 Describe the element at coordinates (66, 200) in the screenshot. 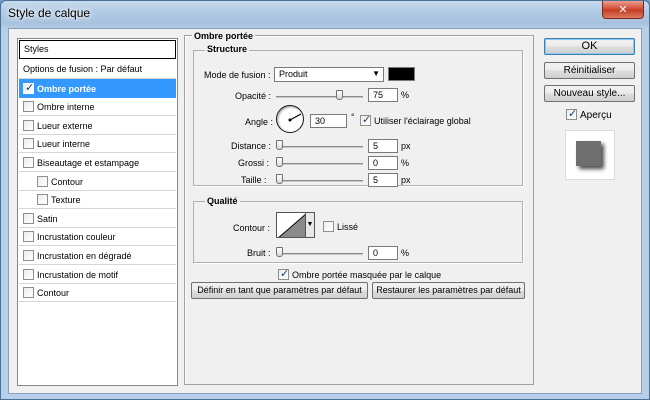

I see `style-item-label: Texture` at that location.